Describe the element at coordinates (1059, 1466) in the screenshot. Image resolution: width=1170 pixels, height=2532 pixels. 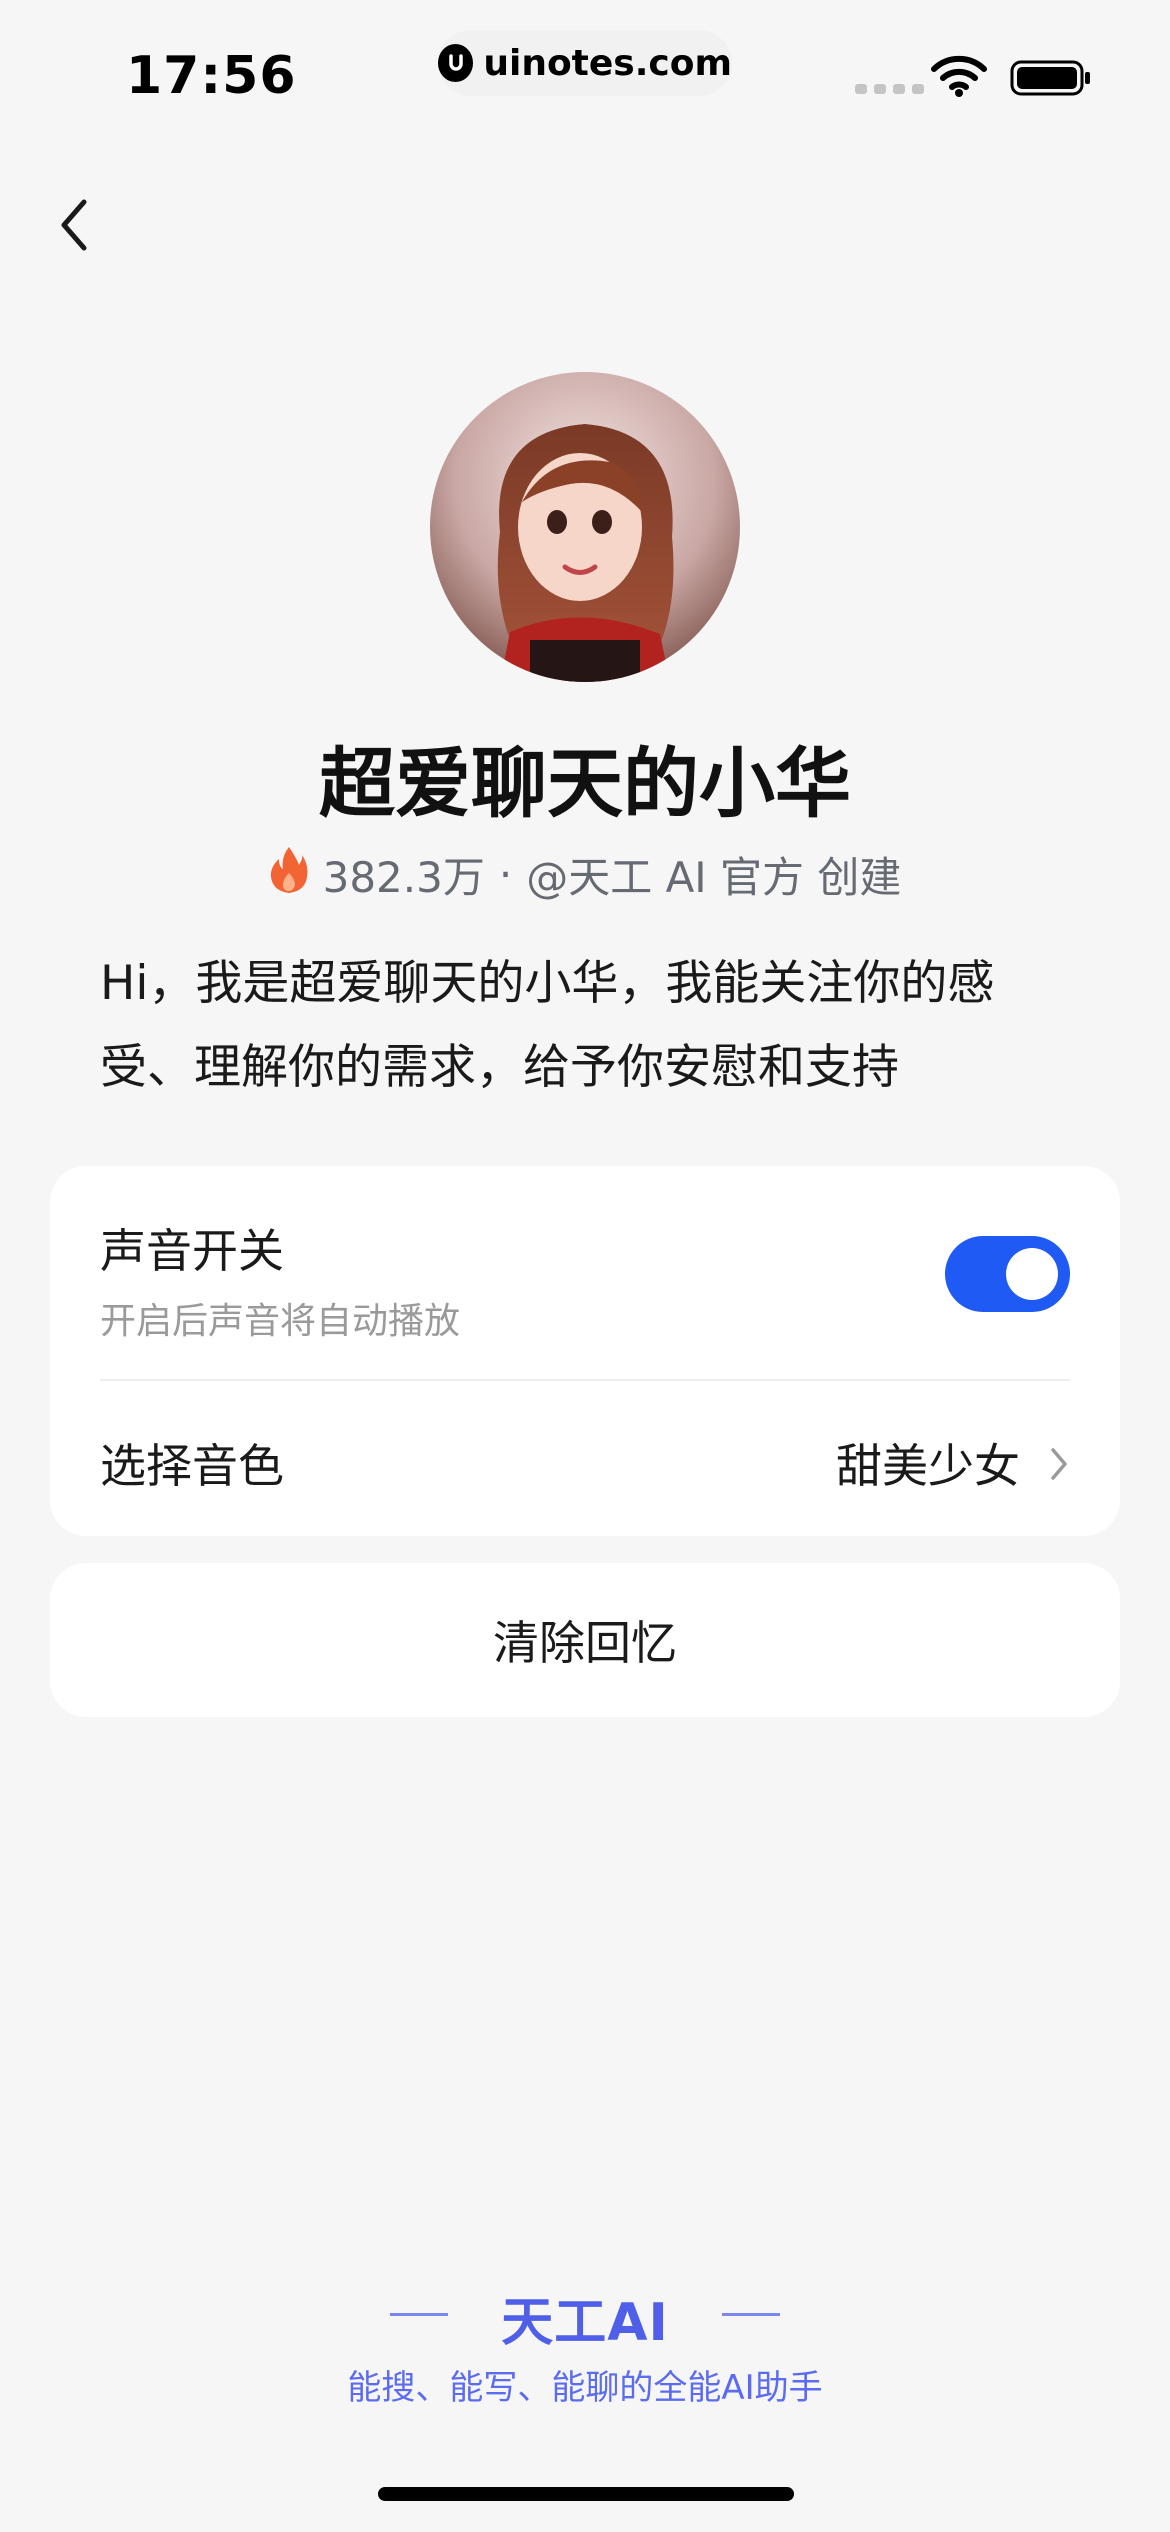
I see `chevron-right-icon` at that location.